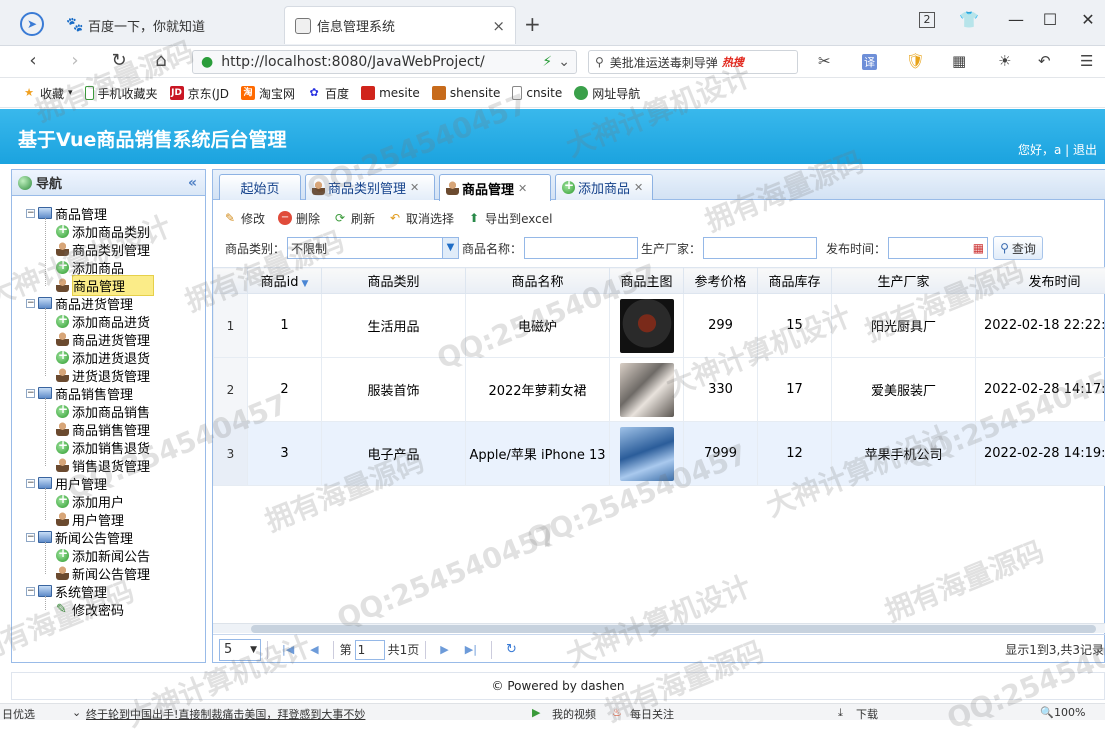 This screenshot has height=736, width=1105. I want to click on logout-link: 退出, so click(1085, 150).